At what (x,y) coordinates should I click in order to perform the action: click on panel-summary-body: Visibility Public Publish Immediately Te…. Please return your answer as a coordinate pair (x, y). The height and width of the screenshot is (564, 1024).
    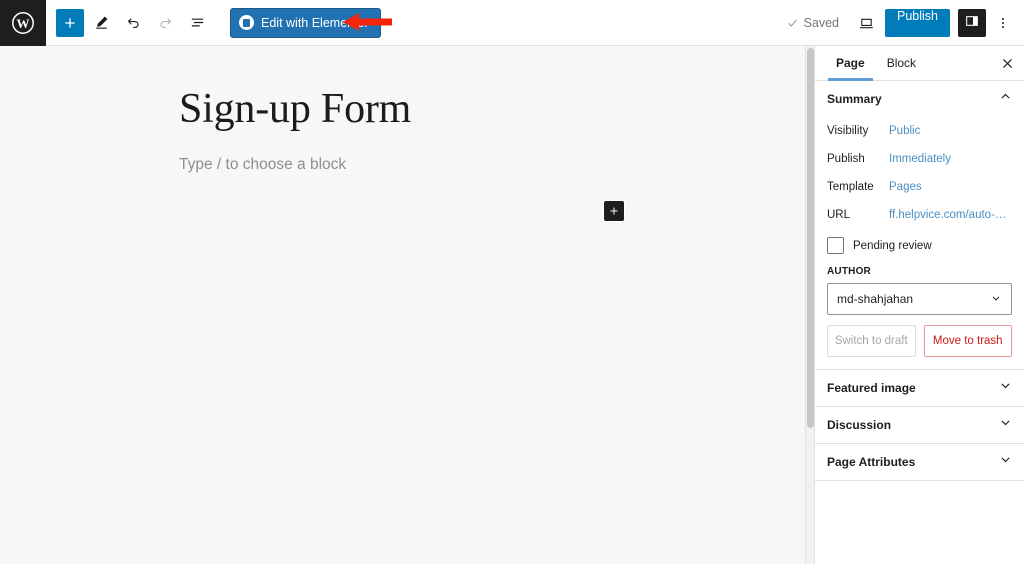
    Looking at the image, I should click on (919, 243).